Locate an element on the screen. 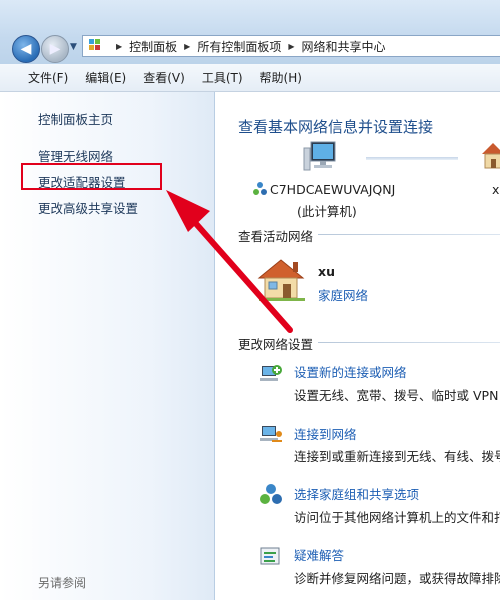 The image size is (500, 600). task-new-connection-link: 设置新的连接或网络 is located at coordinates (350, 371).